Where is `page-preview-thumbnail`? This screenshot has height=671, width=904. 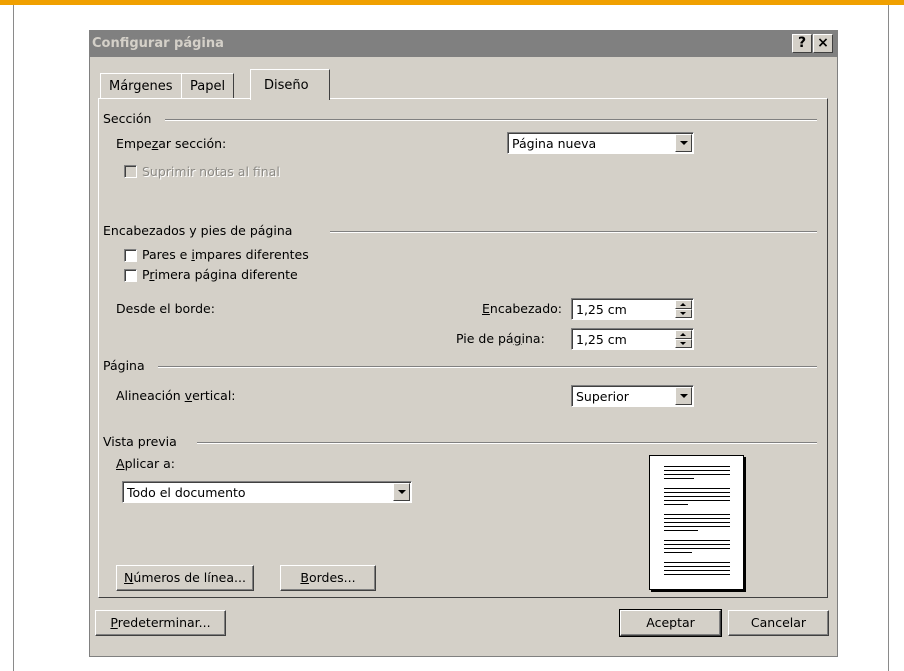 page-preview-thumbnail is located at coordinates (696, 522).